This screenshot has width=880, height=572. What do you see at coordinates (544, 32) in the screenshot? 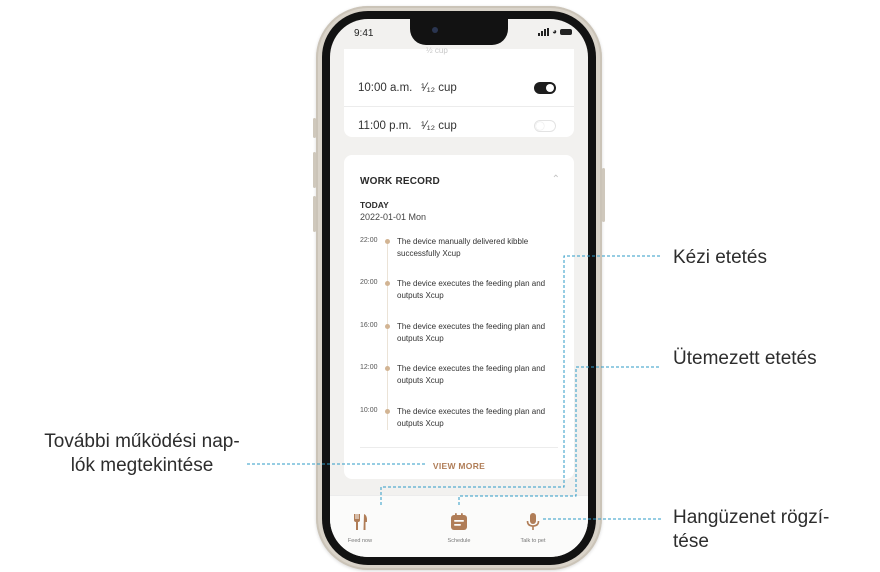
I see `cellular-signal-icon` at bounding box center [544, 32].